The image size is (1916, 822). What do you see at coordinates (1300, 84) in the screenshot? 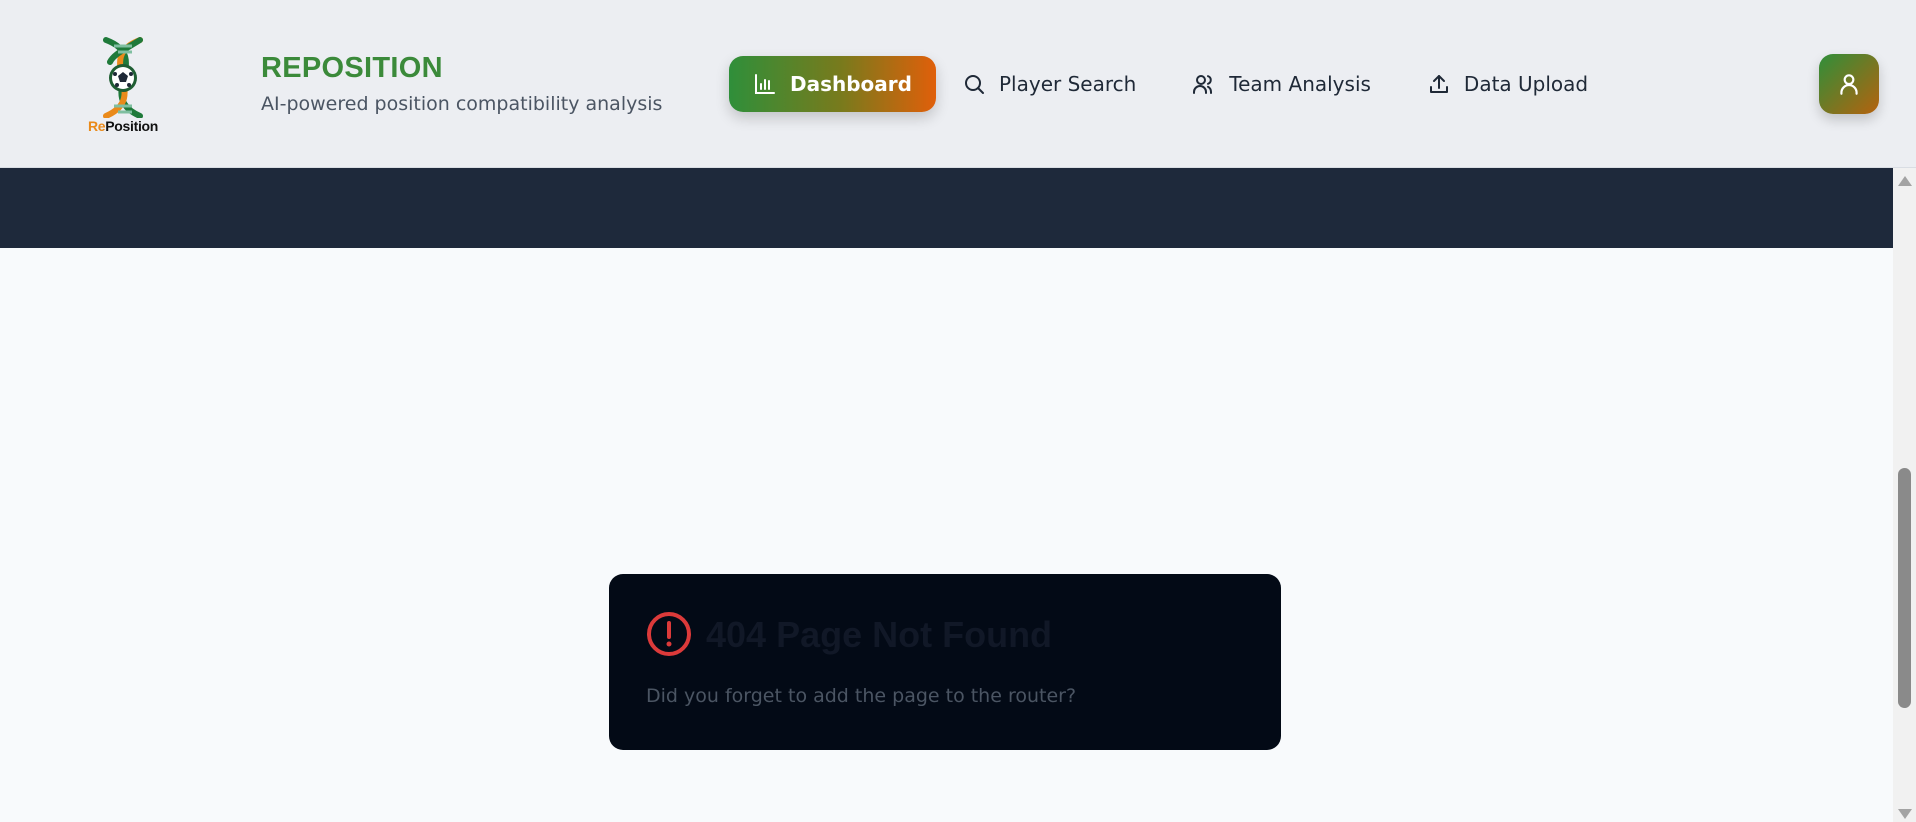
I see `nav-team-analysis-label: Team Analysis` at bounding box center [1300, 84].